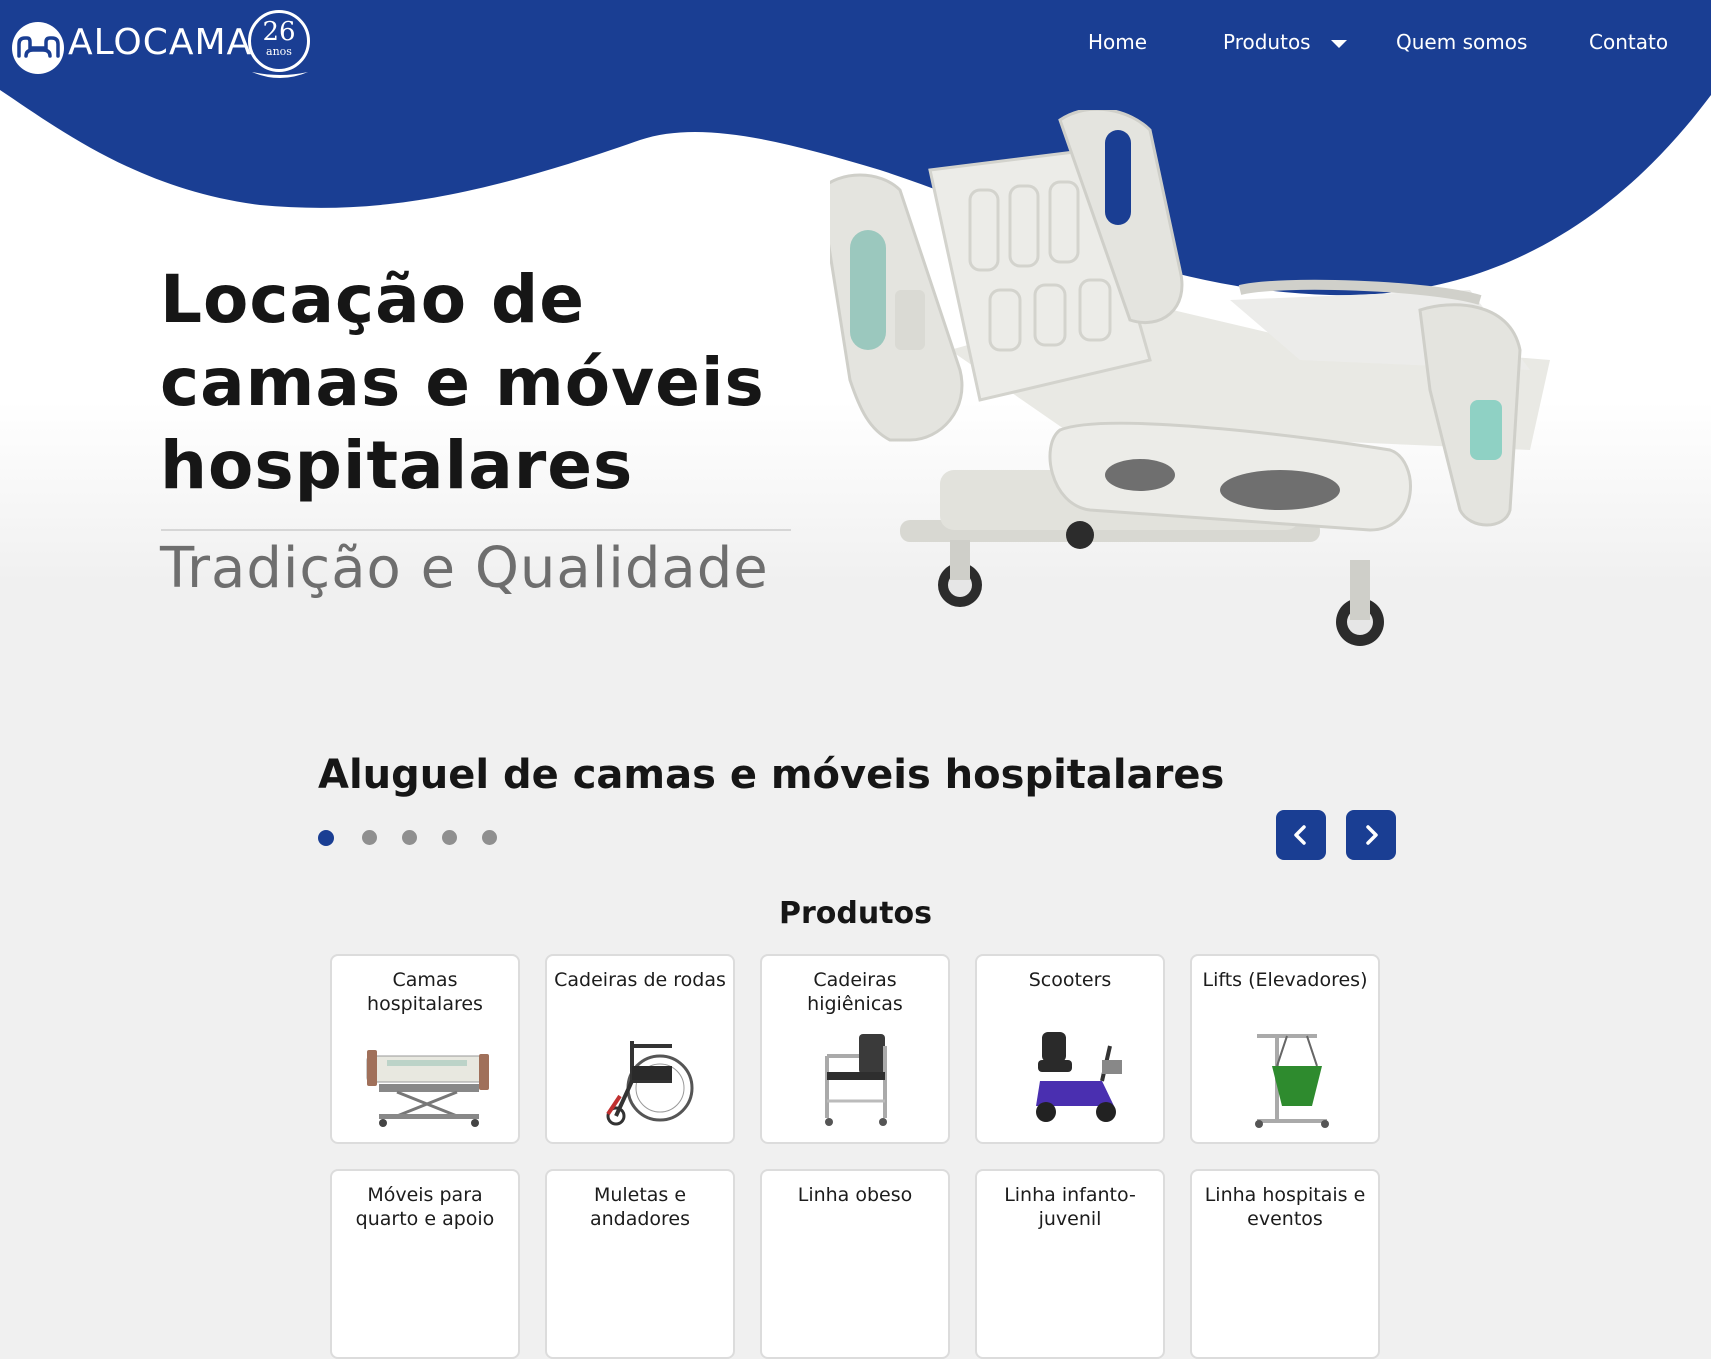  I want to click on hero-title-line-1: Locação de, so click(373, 299).